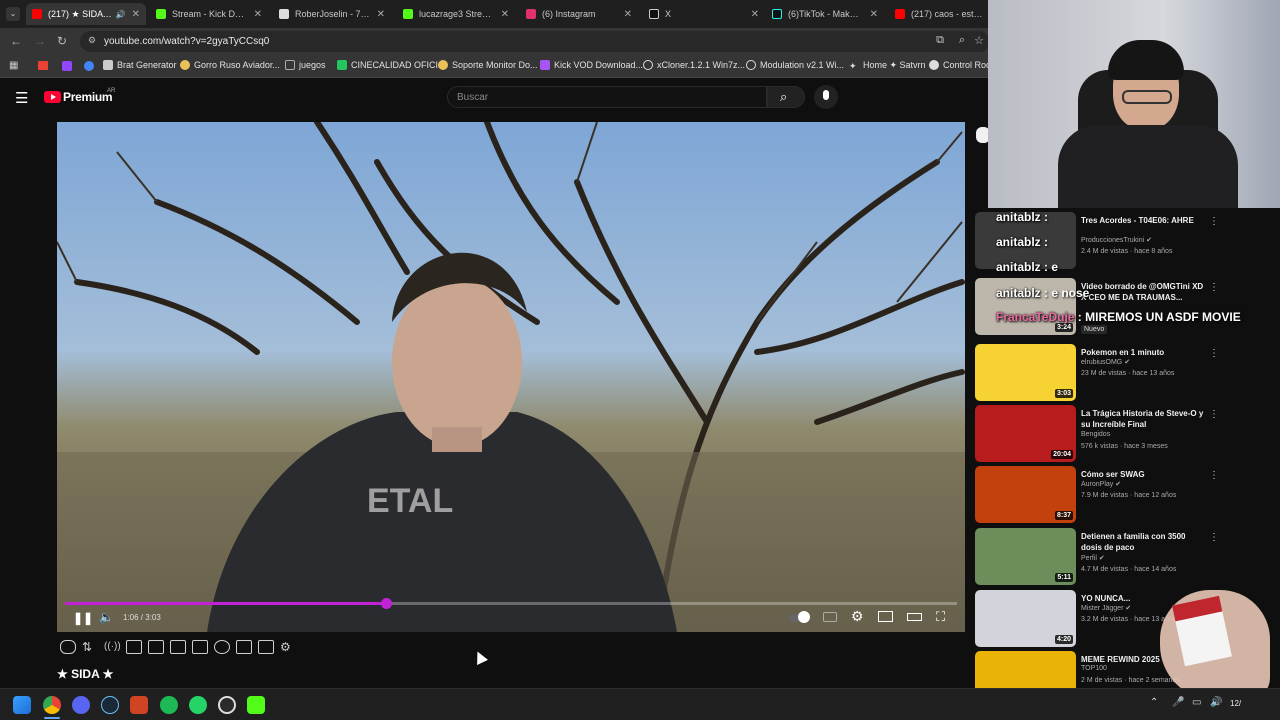  What do you see at coordinates (332, 14) in the screenshot?
I see `tab-7tv: RoberJoselin - 7TV ✕` at bounding box center [332, 14].